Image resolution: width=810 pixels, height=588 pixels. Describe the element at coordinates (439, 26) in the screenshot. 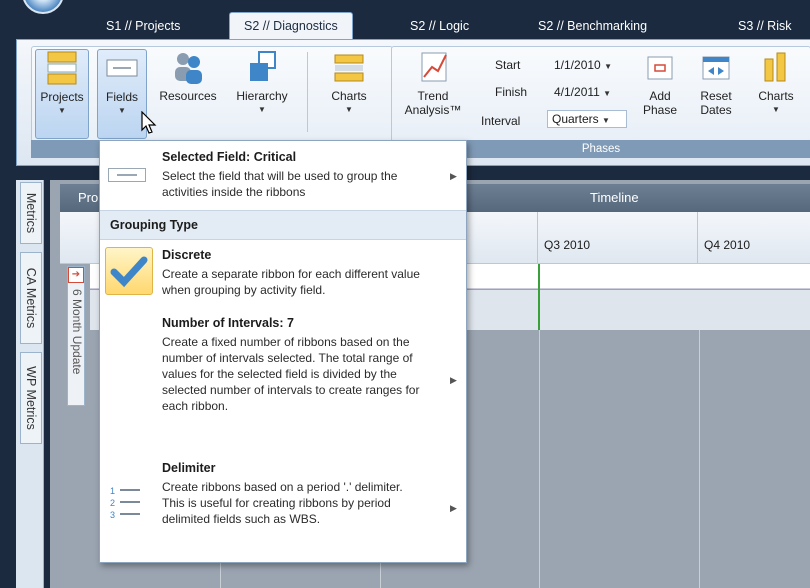

I see `tab-s2-logic: S2 // Logic` at that location.